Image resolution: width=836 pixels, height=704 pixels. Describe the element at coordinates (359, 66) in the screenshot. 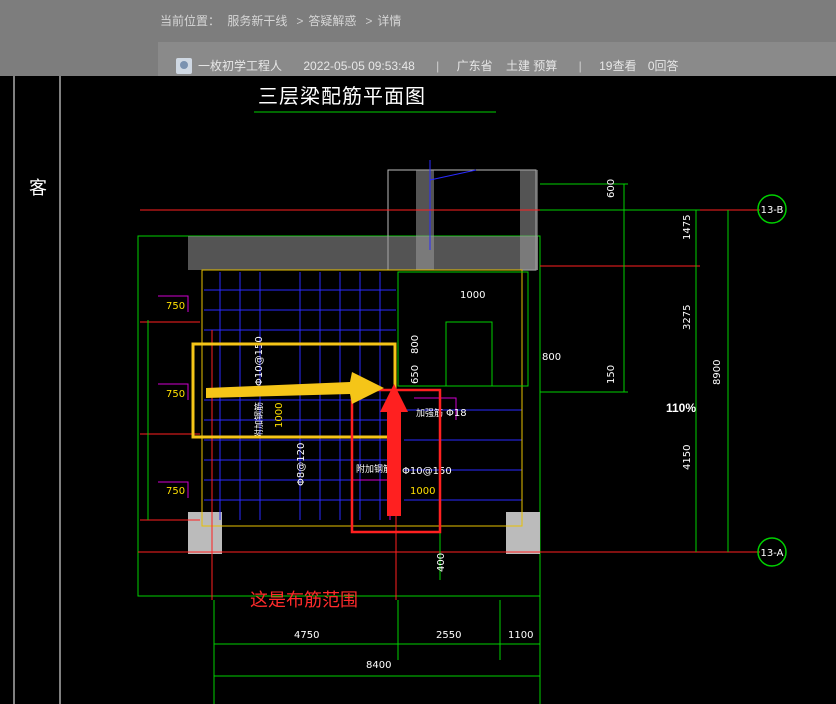

I see `post-datetime: 2022-05-05 09:53:48` at that location.